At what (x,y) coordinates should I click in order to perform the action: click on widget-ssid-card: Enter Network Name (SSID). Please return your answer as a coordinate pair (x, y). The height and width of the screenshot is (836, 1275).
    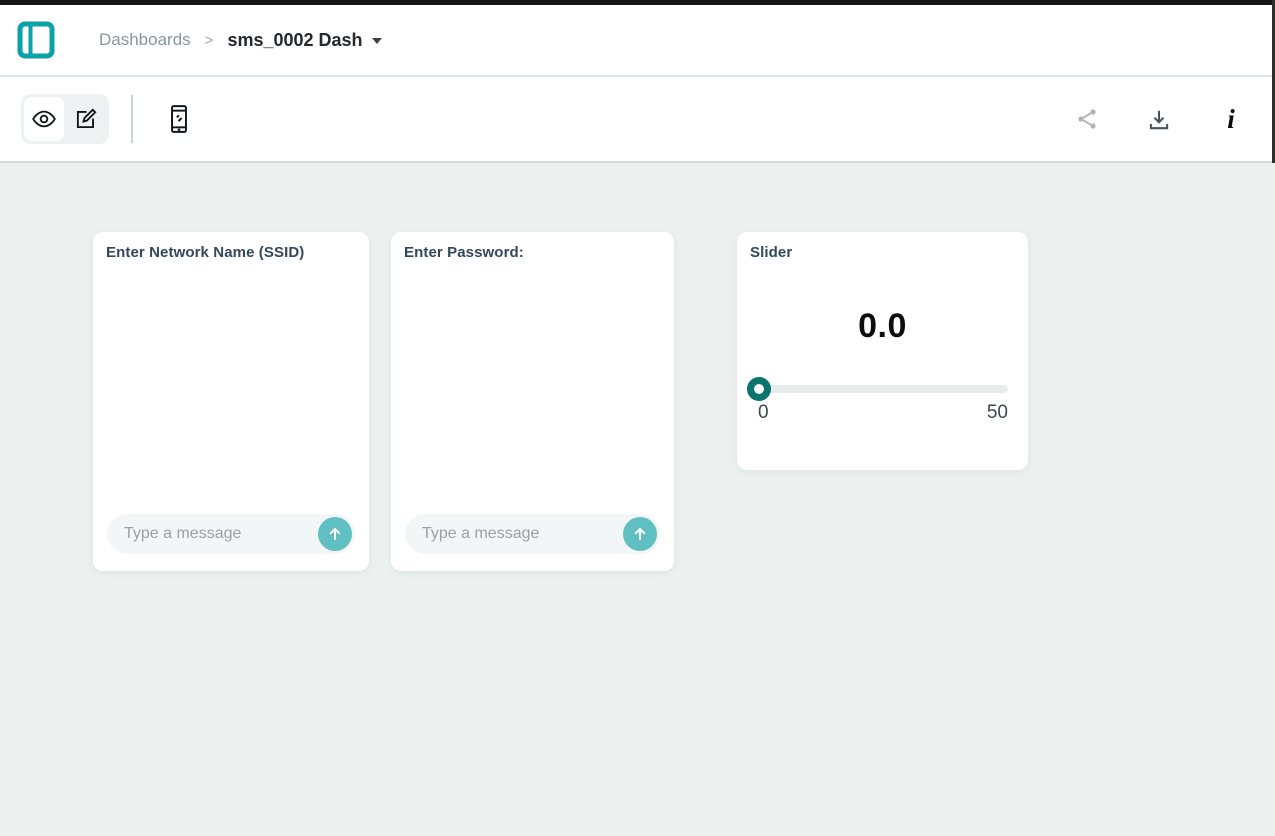
    Looking at the image, I should click on (231, 401).